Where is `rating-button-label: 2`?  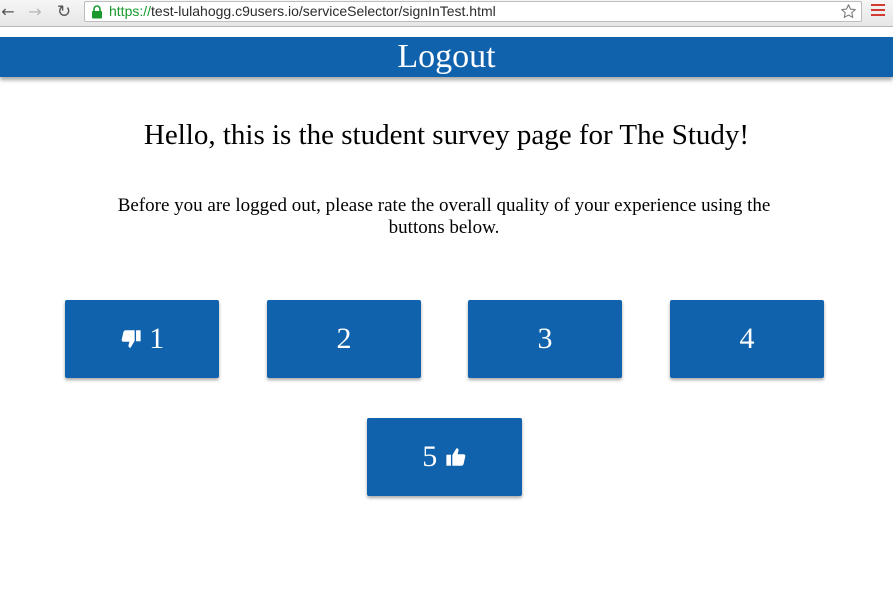 rating-button-label: 2 is located at coordinates (344, 338).